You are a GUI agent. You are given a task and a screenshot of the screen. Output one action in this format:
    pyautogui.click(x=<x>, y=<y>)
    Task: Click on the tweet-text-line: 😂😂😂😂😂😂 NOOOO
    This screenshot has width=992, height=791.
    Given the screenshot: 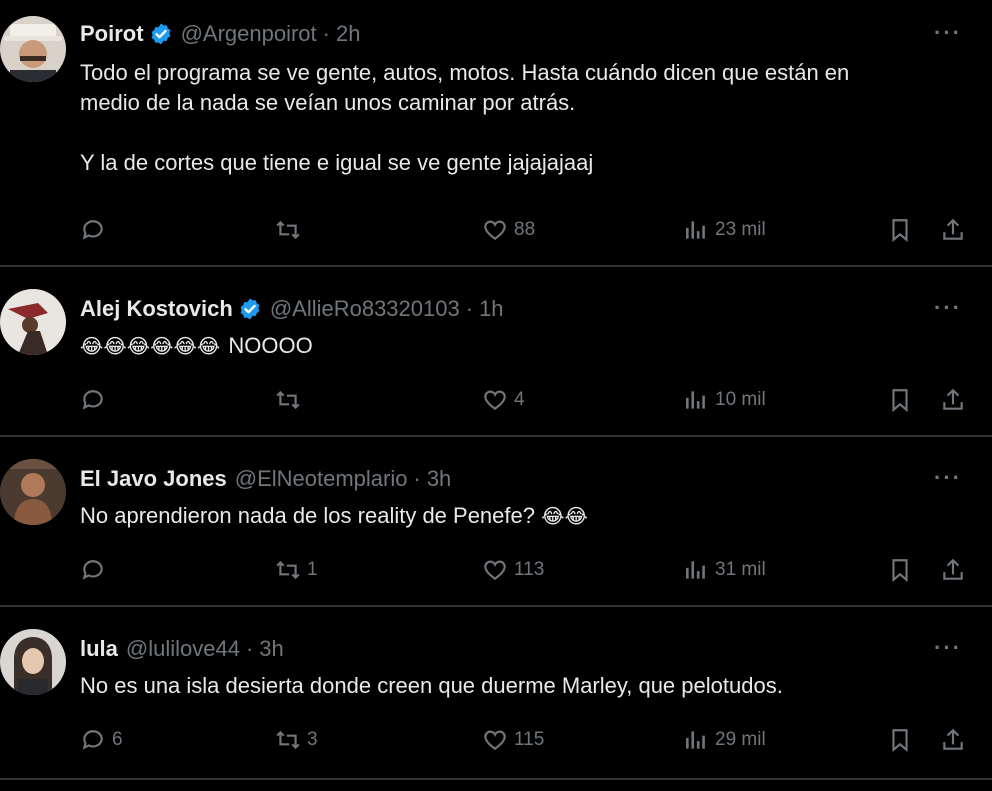 What is the action you would take?
    pyautogui.click(x=530, y=346)
    